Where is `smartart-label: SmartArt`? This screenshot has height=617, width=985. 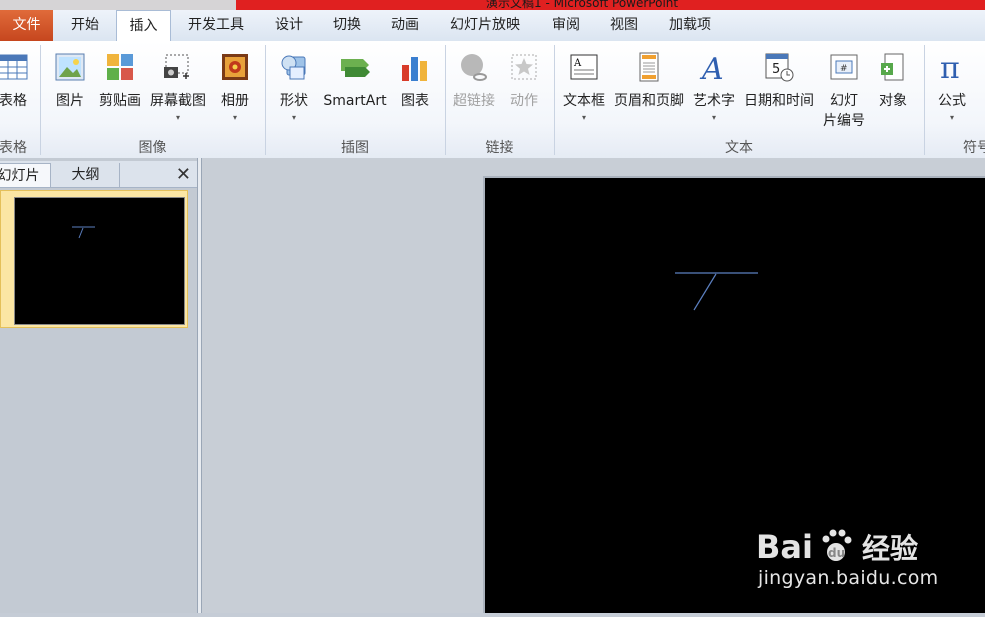
smartart-label: SmartArt is located at coordinates (355, 101).